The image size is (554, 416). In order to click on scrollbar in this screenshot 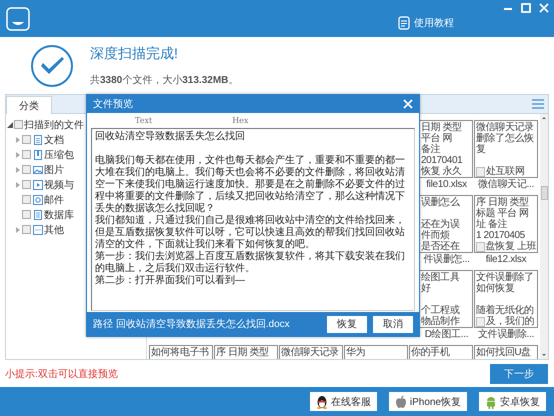, I will do `click(544, 236)`.